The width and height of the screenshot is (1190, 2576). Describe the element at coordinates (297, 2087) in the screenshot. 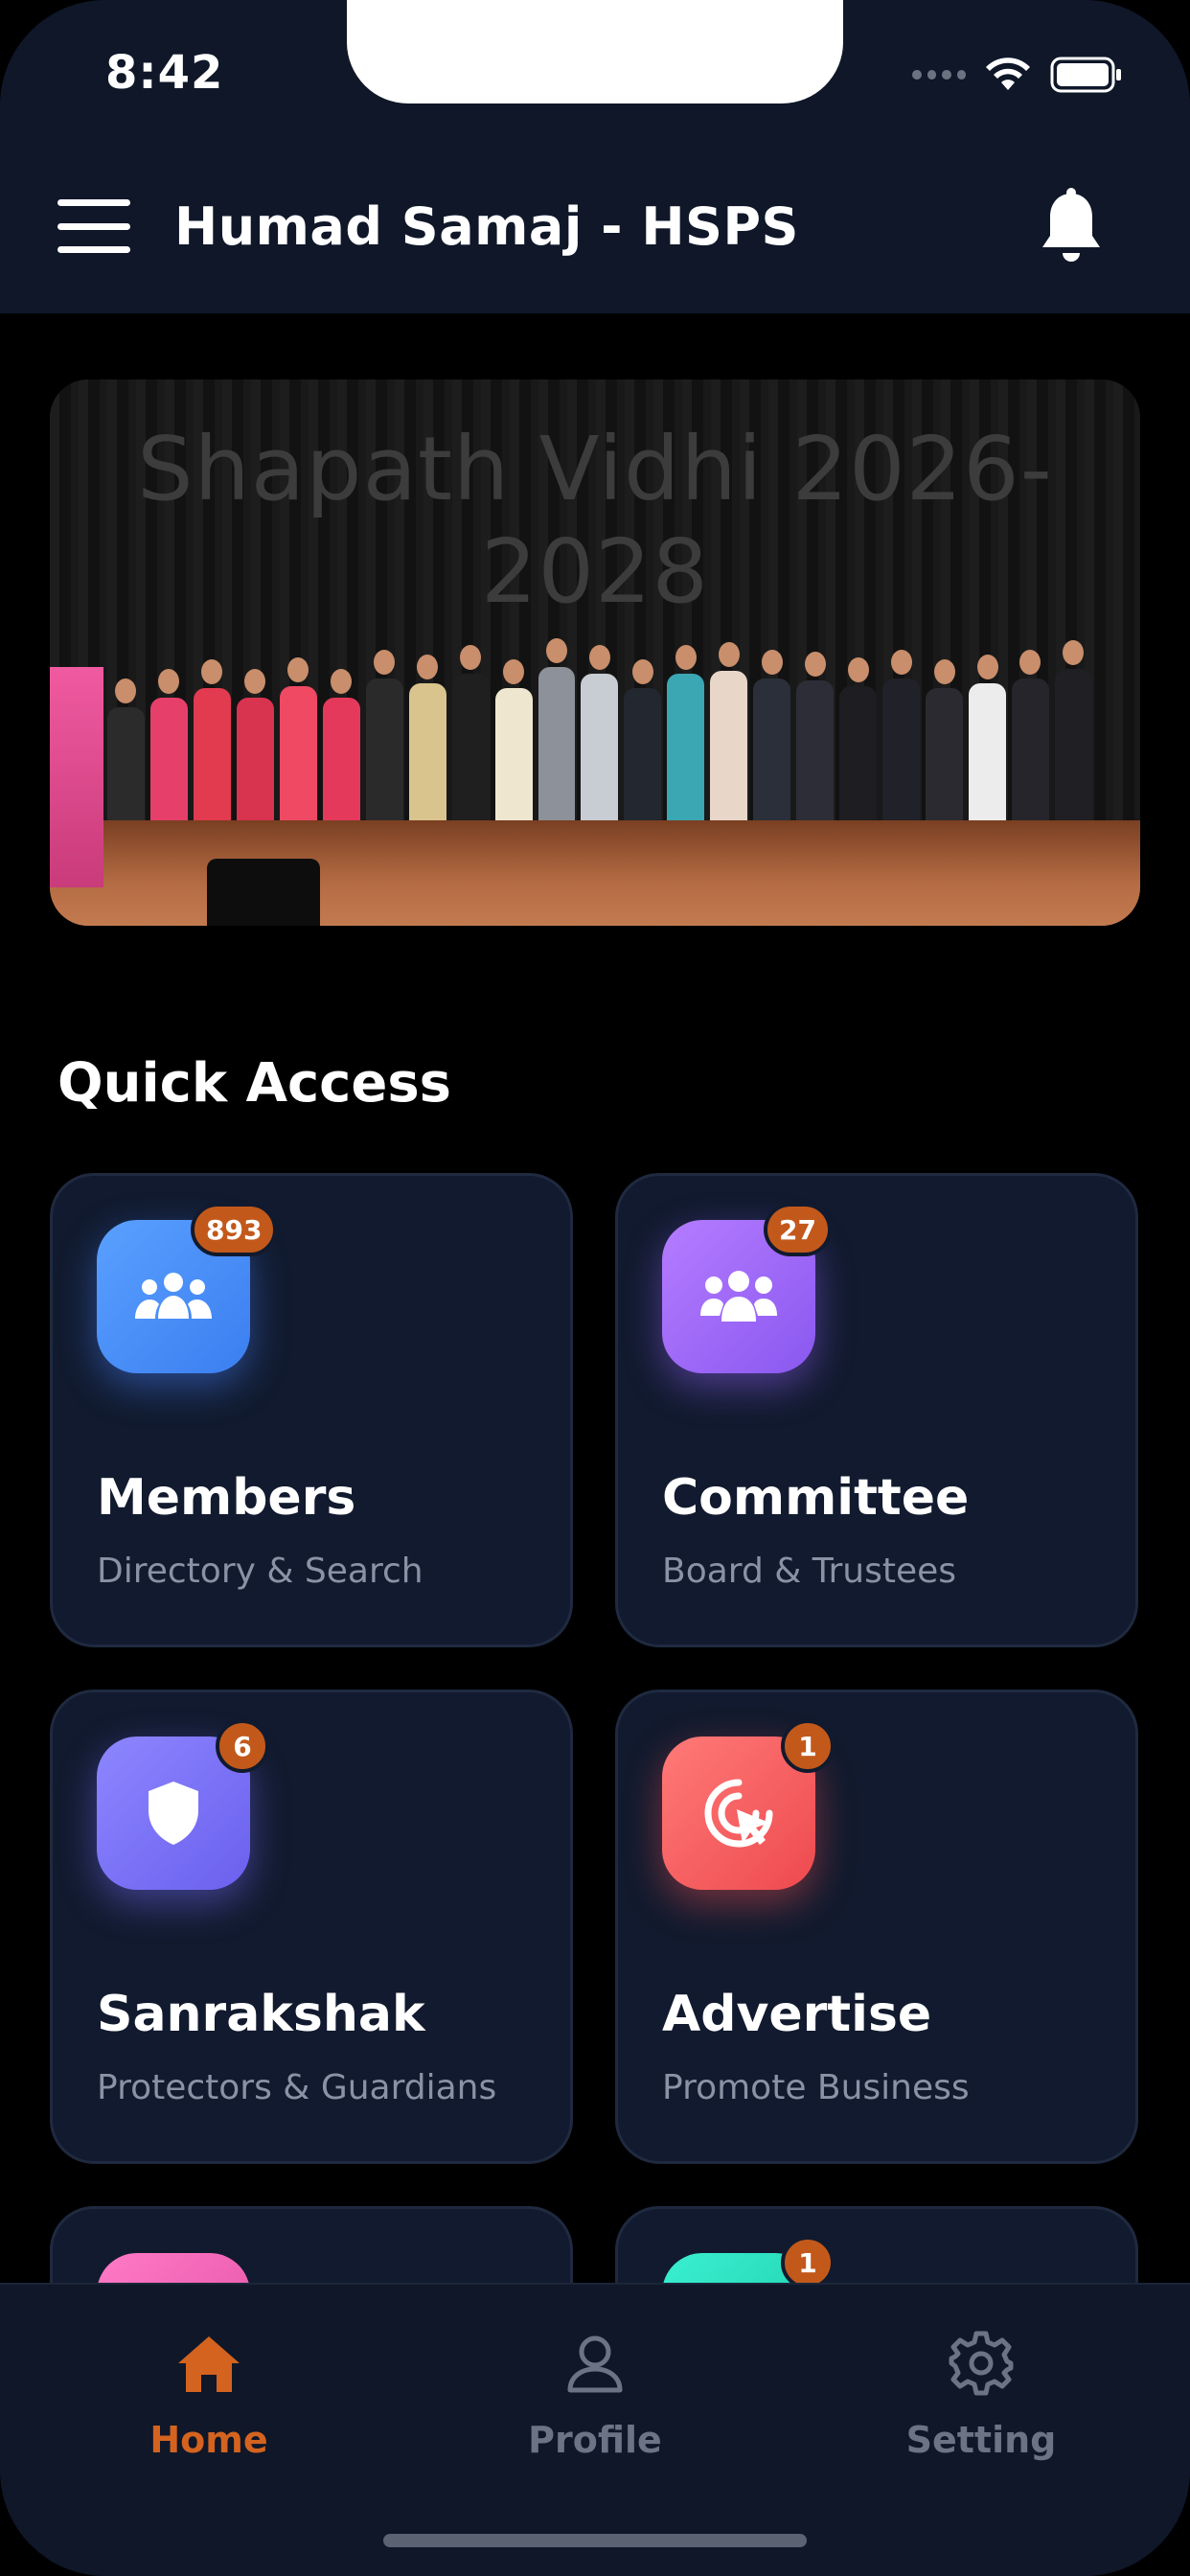

I see `sanrakshak-subtitle: Protectors & Guardians` at that location.